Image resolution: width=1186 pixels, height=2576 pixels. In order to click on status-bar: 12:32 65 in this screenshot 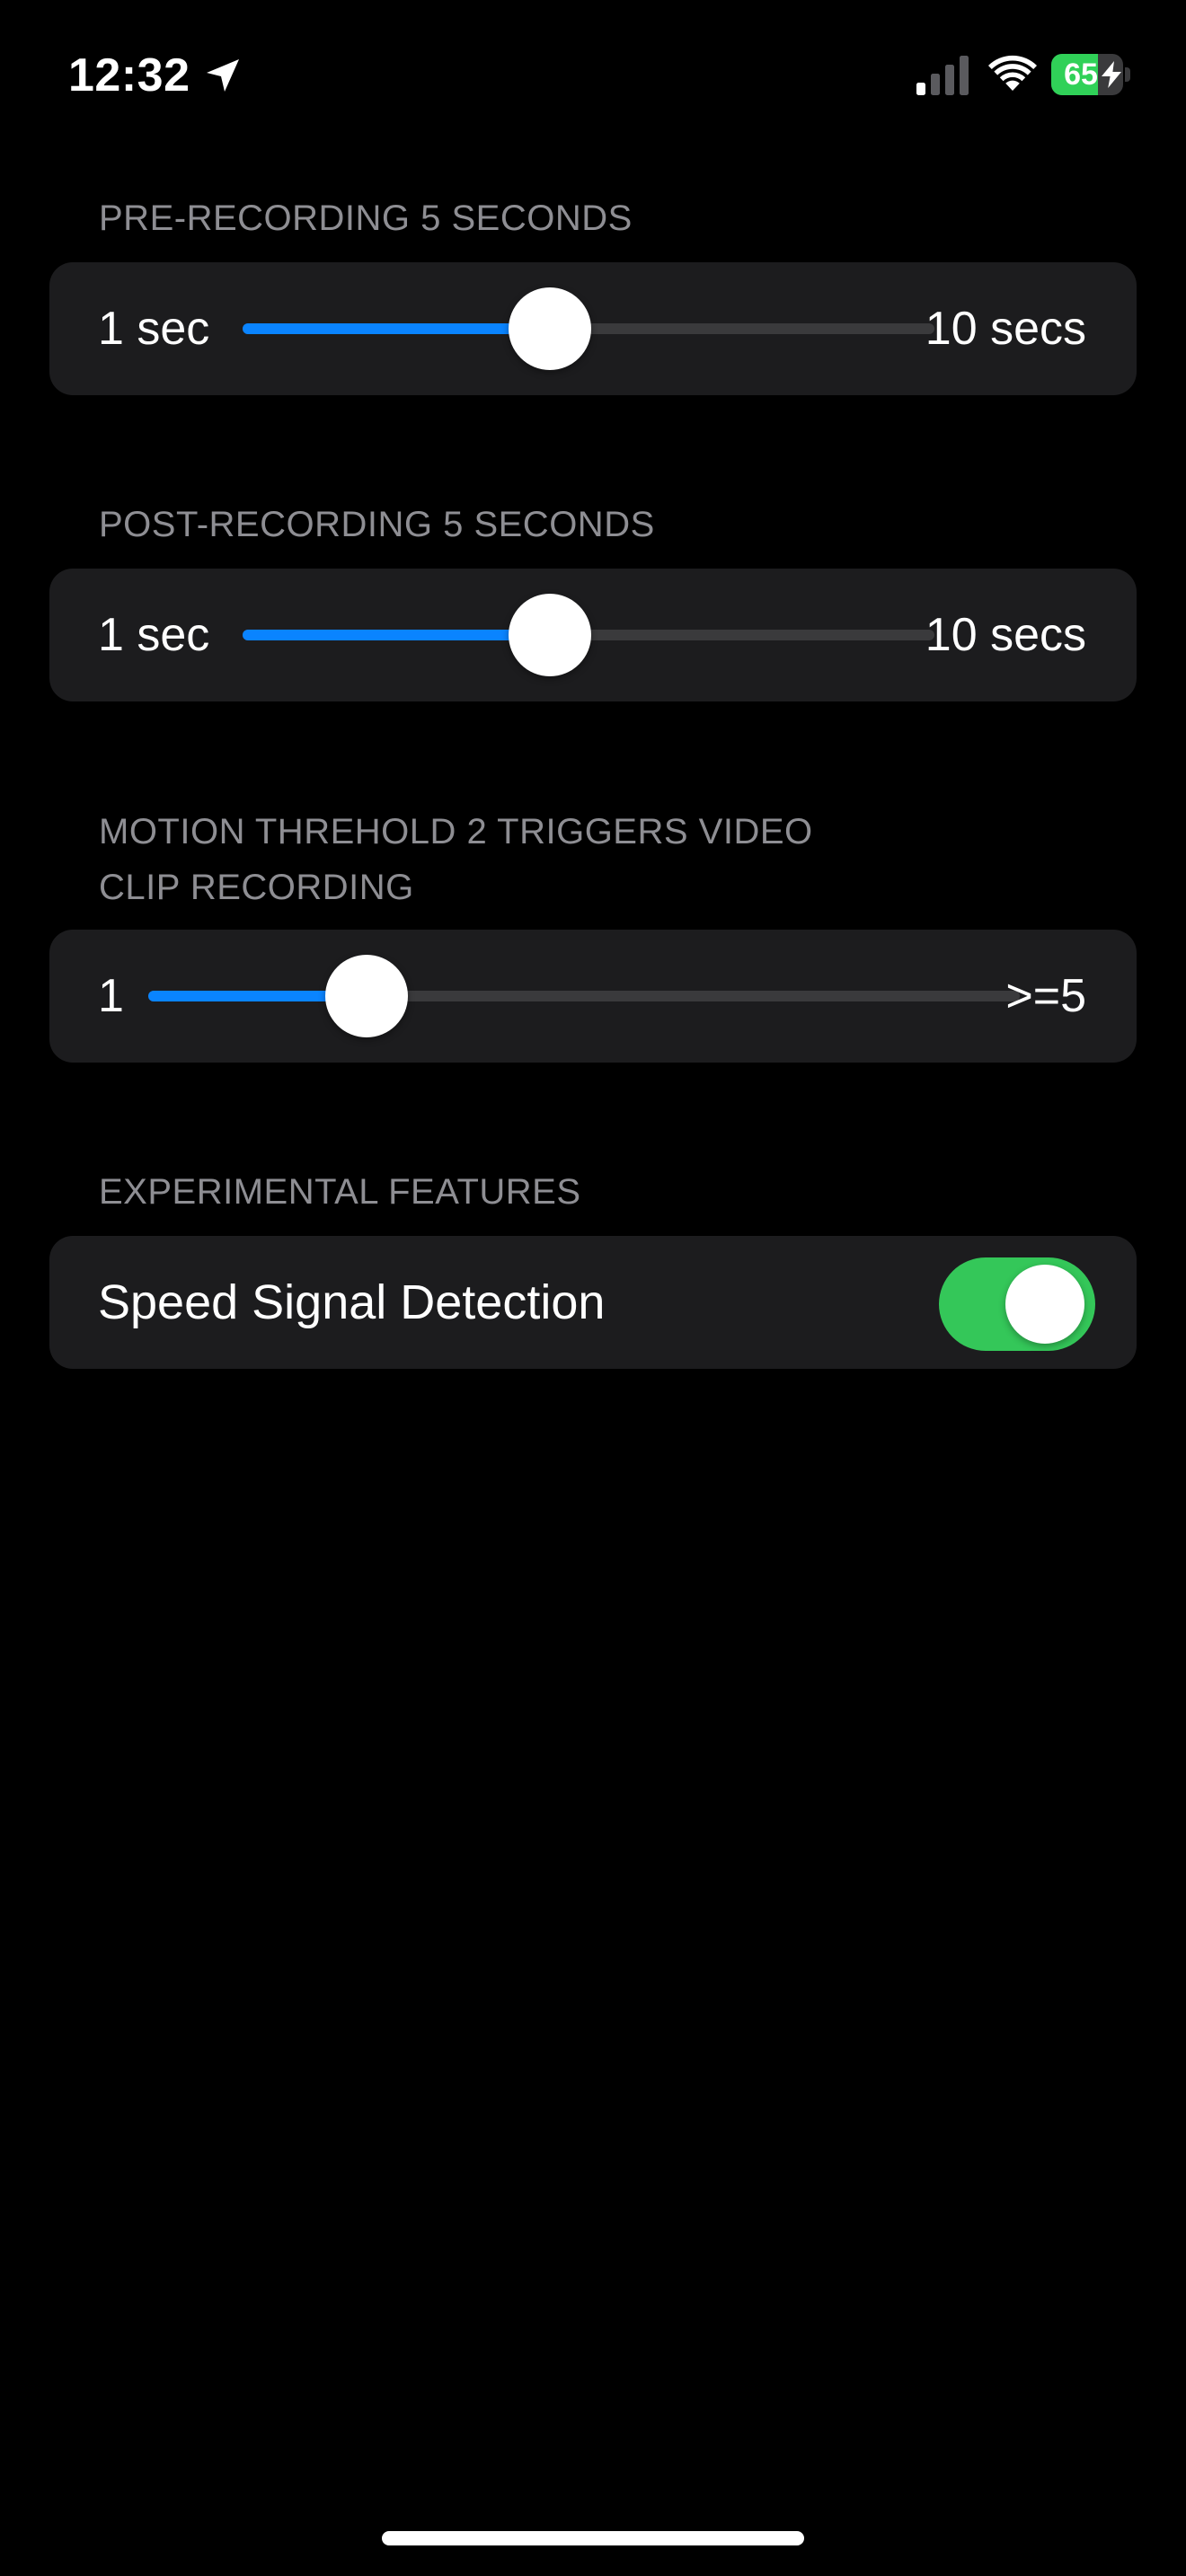, I will do `click(593, 76)`.